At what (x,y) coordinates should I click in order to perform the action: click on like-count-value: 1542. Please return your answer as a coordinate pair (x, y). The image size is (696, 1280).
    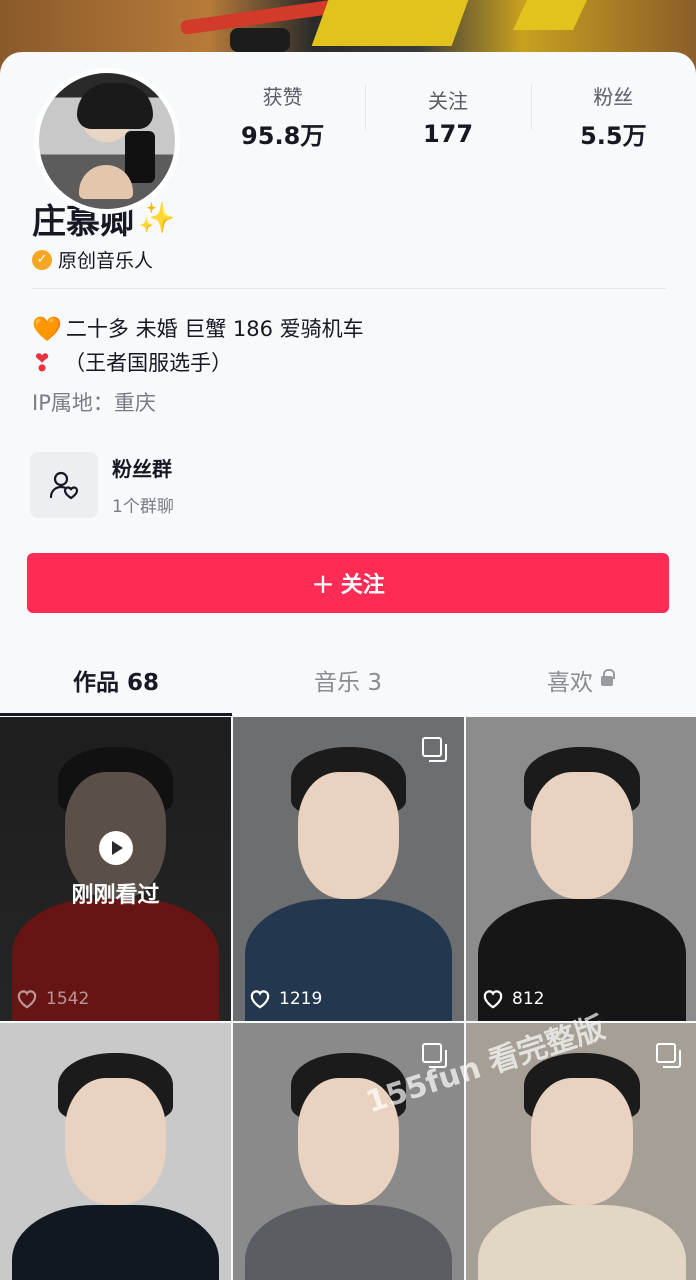
    Looking at the image, I should click on (68, 999).